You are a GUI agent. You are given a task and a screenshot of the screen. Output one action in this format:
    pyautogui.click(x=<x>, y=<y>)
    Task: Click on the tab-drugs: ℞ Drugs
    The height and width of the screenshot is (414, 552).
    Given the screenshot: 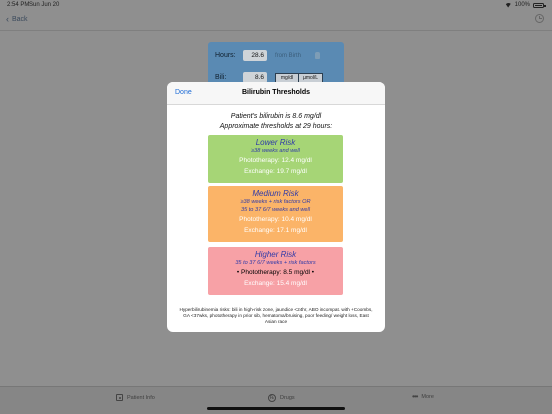 What is the action you would take?
    pyautogui.click(x=281, y=398)
    